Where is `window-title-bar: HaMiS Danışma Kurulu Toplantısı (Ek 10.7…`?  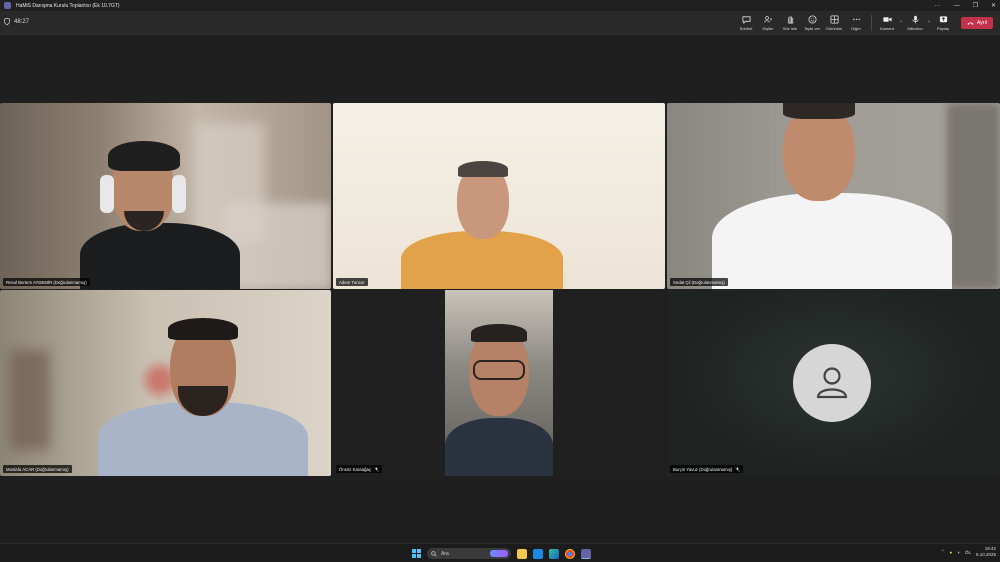 window-title-bar: HaMiS Danışma Kurulu Toplantısı (Ek 10.7… is located at coordinates (500, 5).